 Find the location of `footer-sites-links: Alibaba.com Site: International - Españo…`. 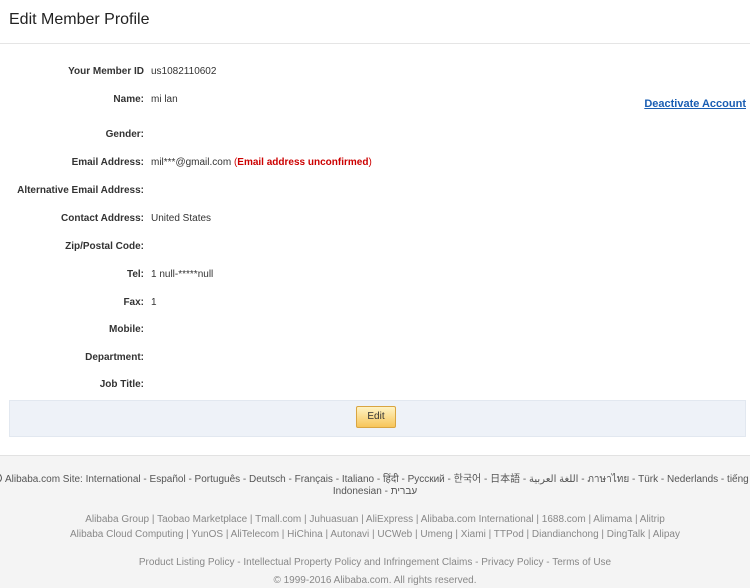

footer-sites-links: Alibaba.com Site: International - Españo… is located at coordinates (377, 479).